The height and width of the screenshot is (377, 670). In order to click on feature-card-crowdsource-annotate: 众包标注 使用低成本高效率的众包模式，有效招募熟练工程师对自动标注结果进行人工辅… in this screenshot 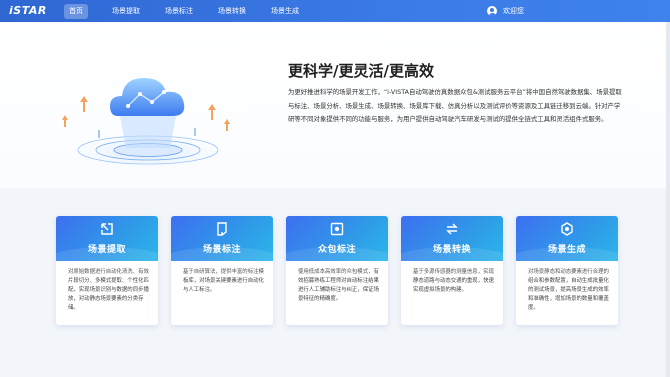, I will do `click(337, 270)`.